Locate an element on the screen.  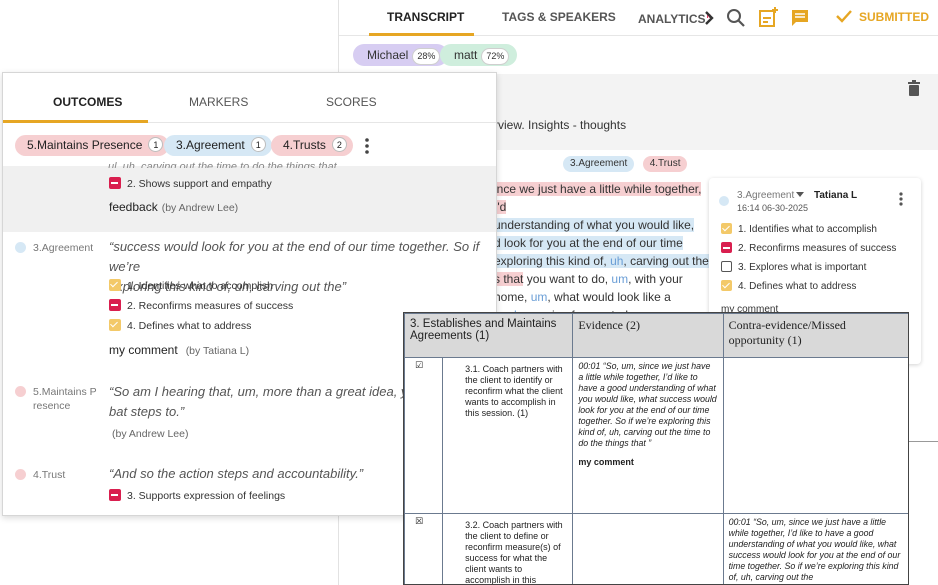
transcript-text: d look for you at the end of our time is located at coordinates (588, 243).